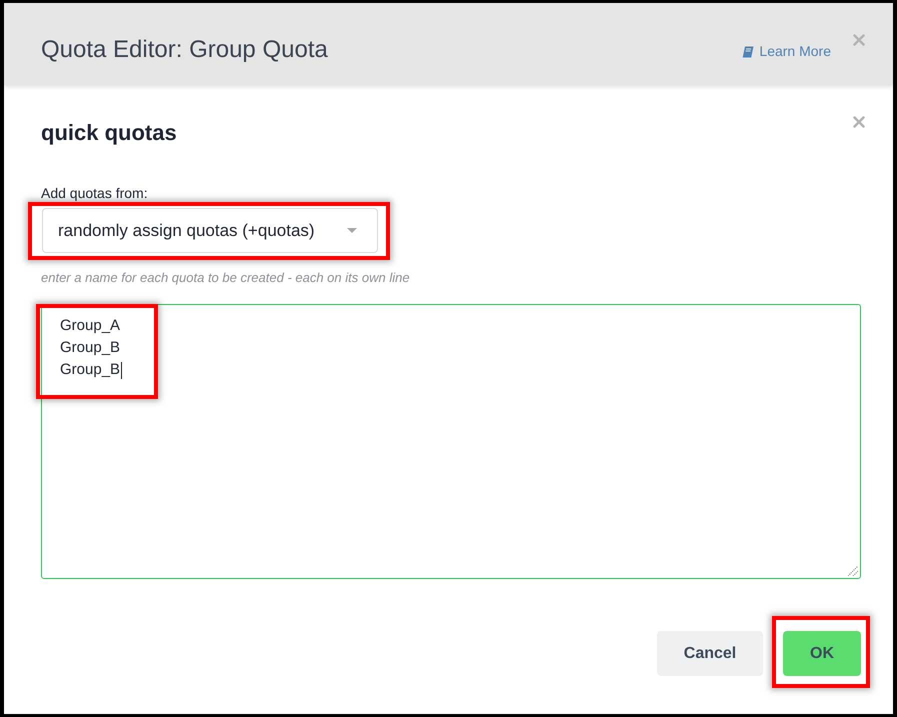  What do you see at coordinates (184, 50) in the screenshot?
I see `dialog-title: Quota Editor: Group Quota` at bounding box center [184, 50].